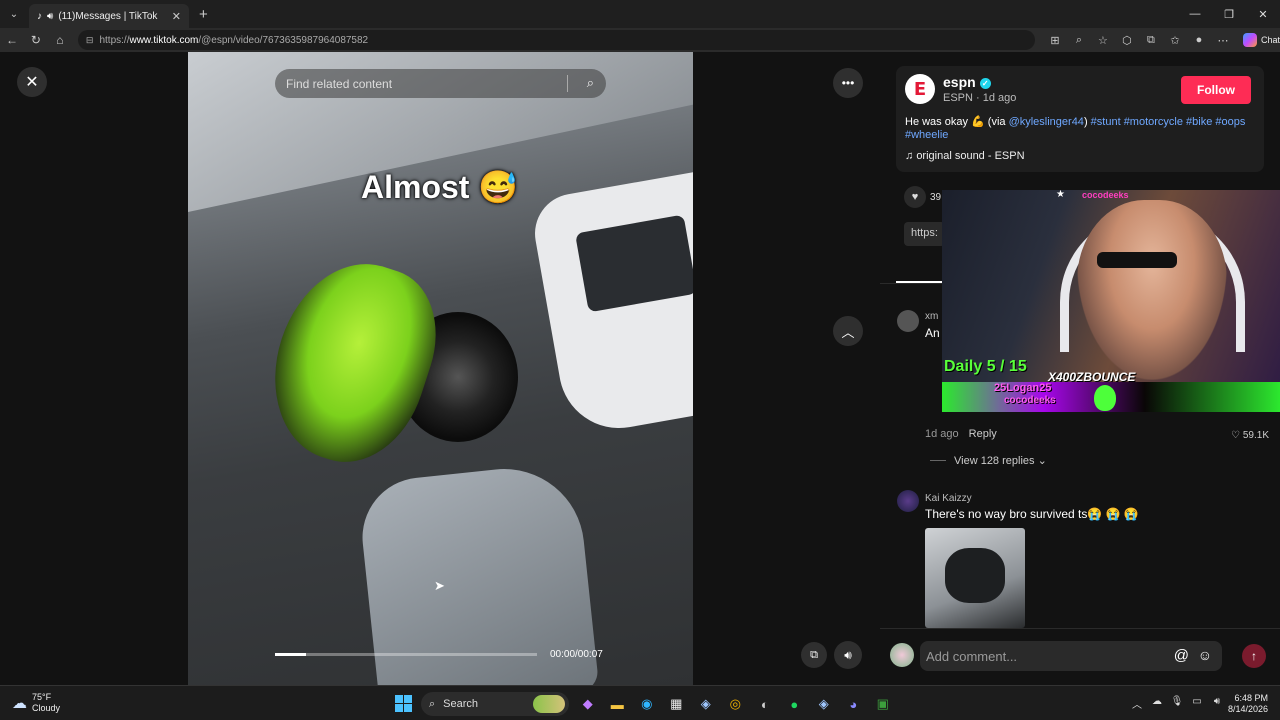 The width and height of the screenshot is (1280, 720). Describe the element at coordinates (1229, 14) in the screenshot. I see `maximize-icon: ❐` at that location.